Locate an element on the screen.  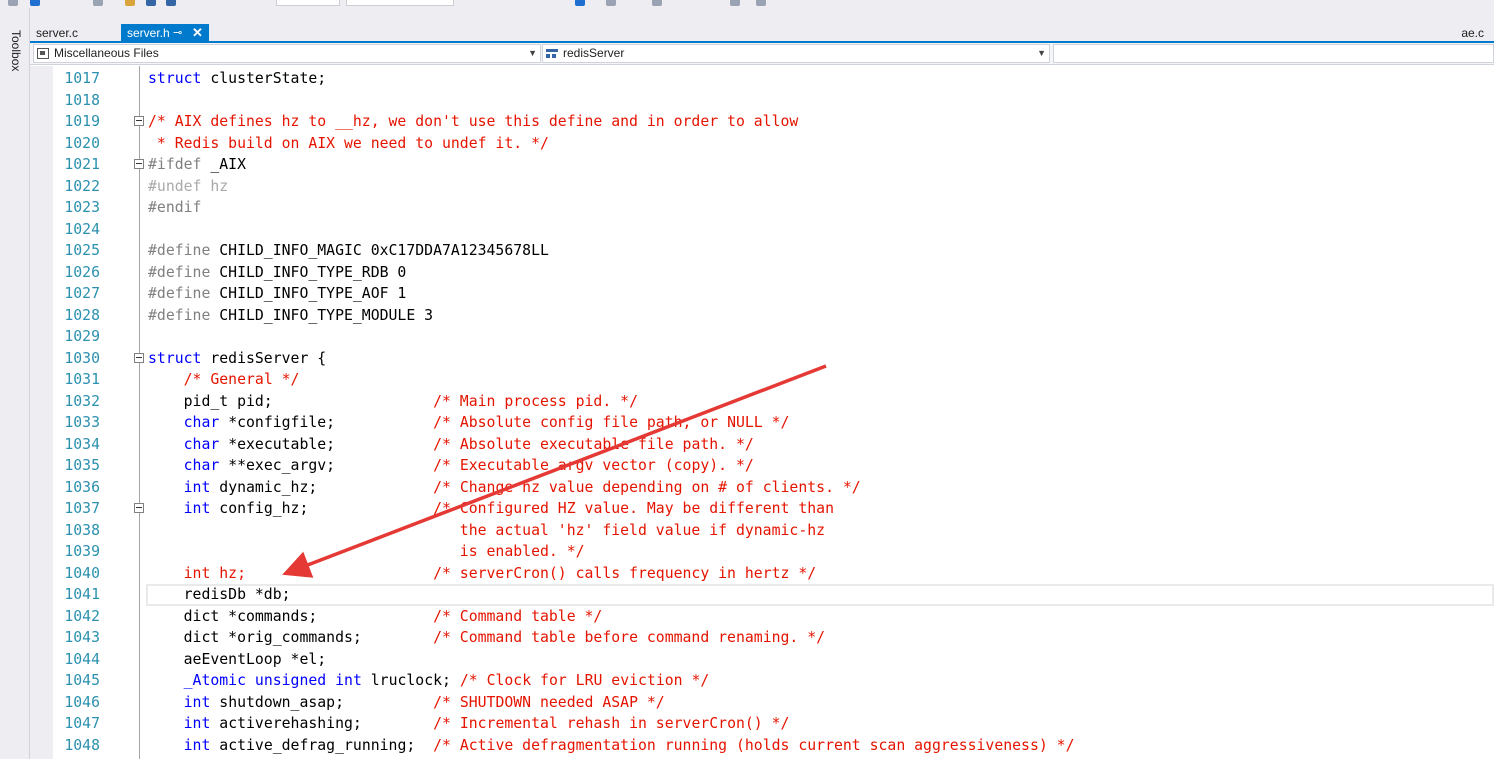
code-line: 1042 dict *commands; /* Command table */ is located at coordinates (762, 617).